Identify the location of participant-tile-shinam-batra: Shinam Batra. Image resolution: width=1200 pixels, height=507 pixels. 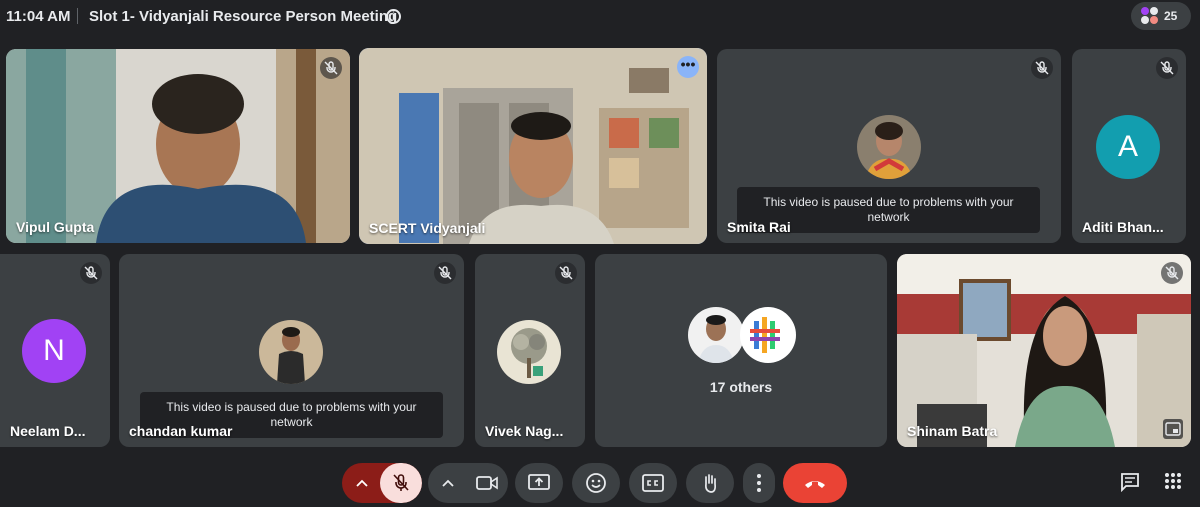
(1044, 350).